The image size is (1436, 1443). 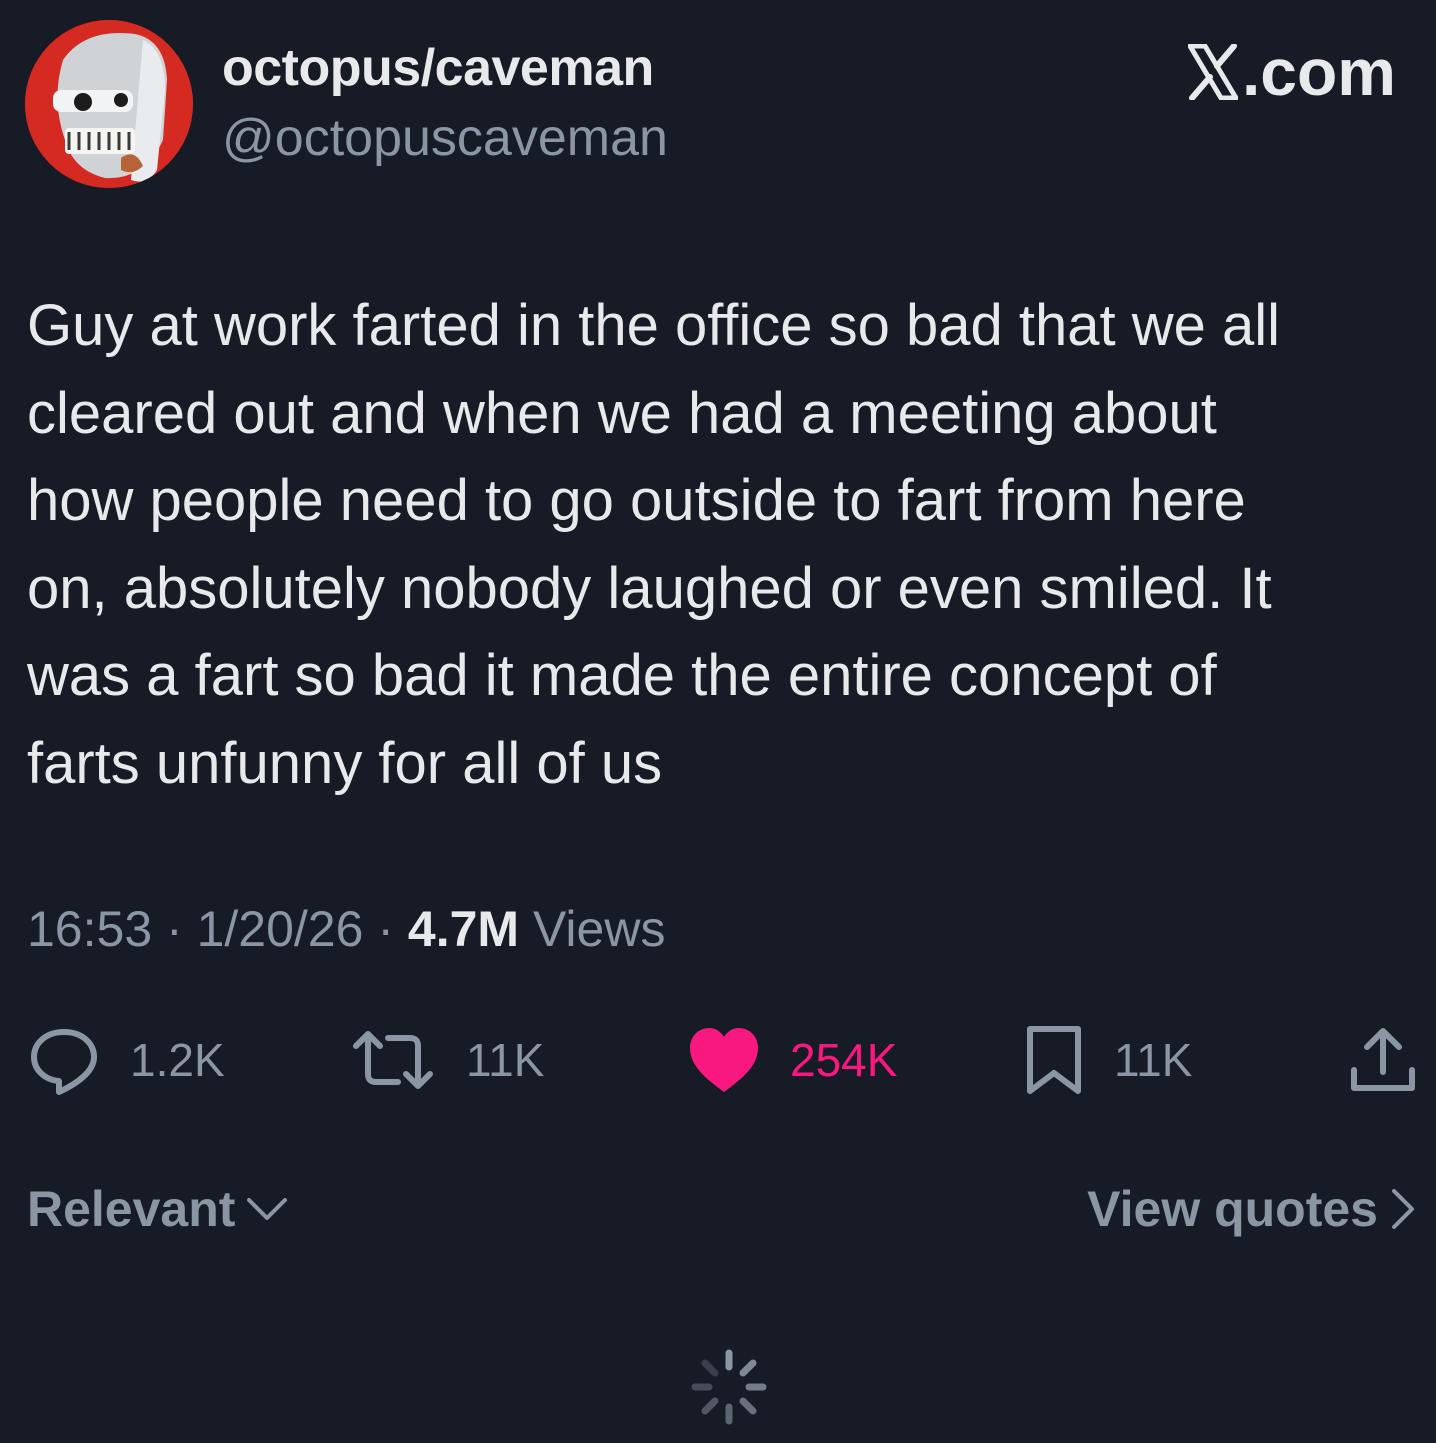 I want to click on views-count: 4.7M, so click(x=463, y=929).